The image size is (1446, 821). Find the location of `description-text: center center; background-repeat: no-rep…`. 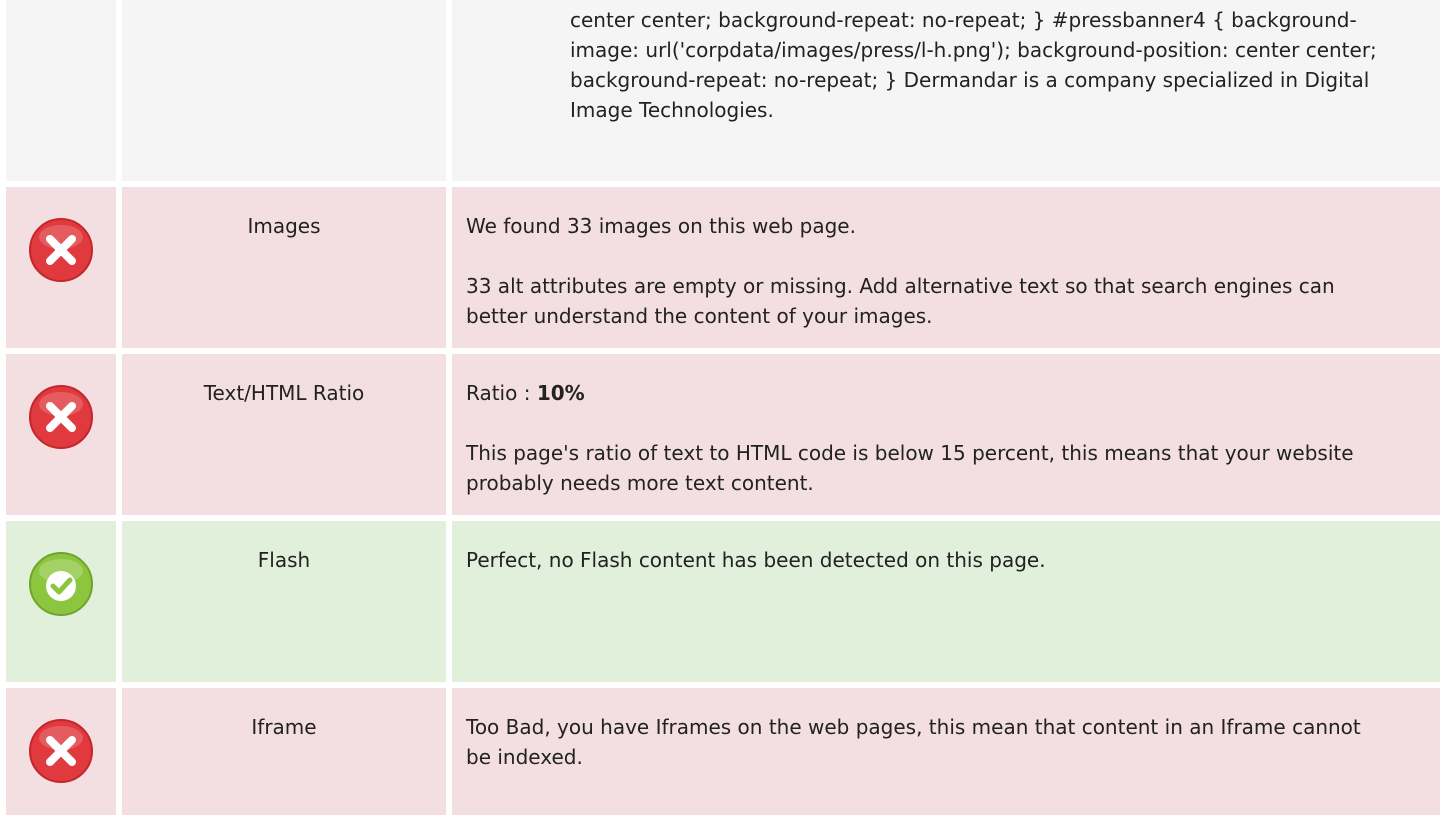

description-text: center center; background-repeat: no-rep… is located at coordinates (973, 65).